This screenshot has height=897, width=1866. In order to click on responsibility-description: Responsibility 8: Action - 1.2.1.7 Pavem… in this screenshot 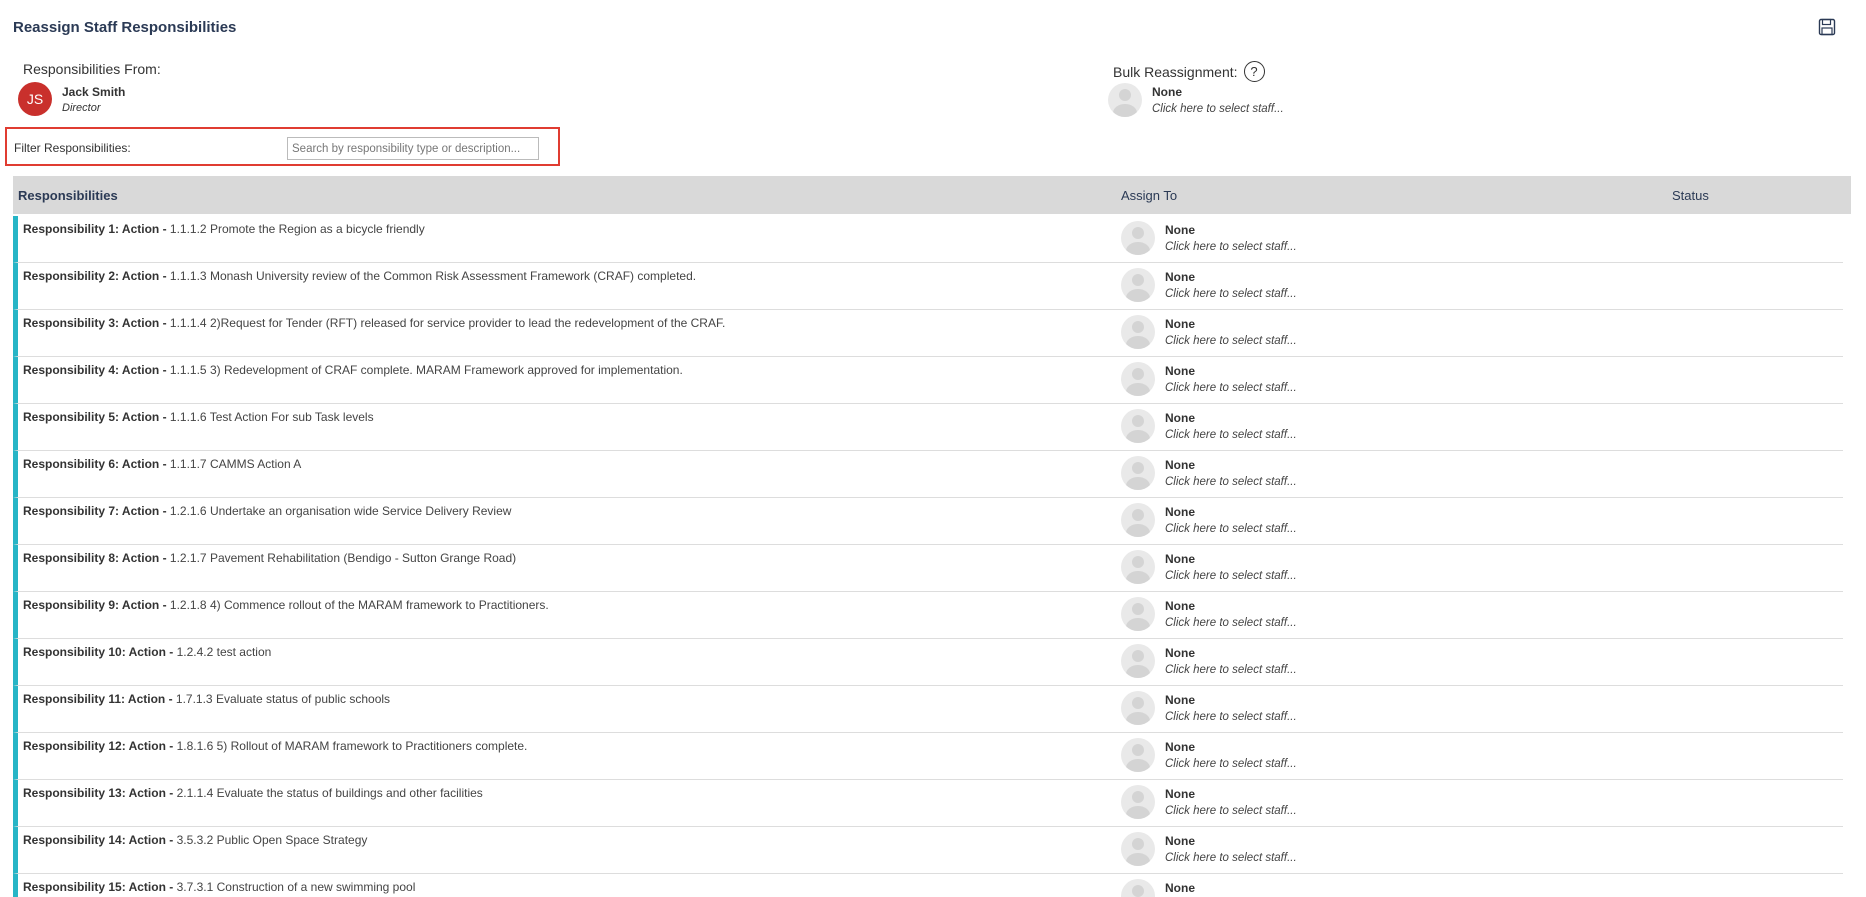, I will do `click(269, 558)`.